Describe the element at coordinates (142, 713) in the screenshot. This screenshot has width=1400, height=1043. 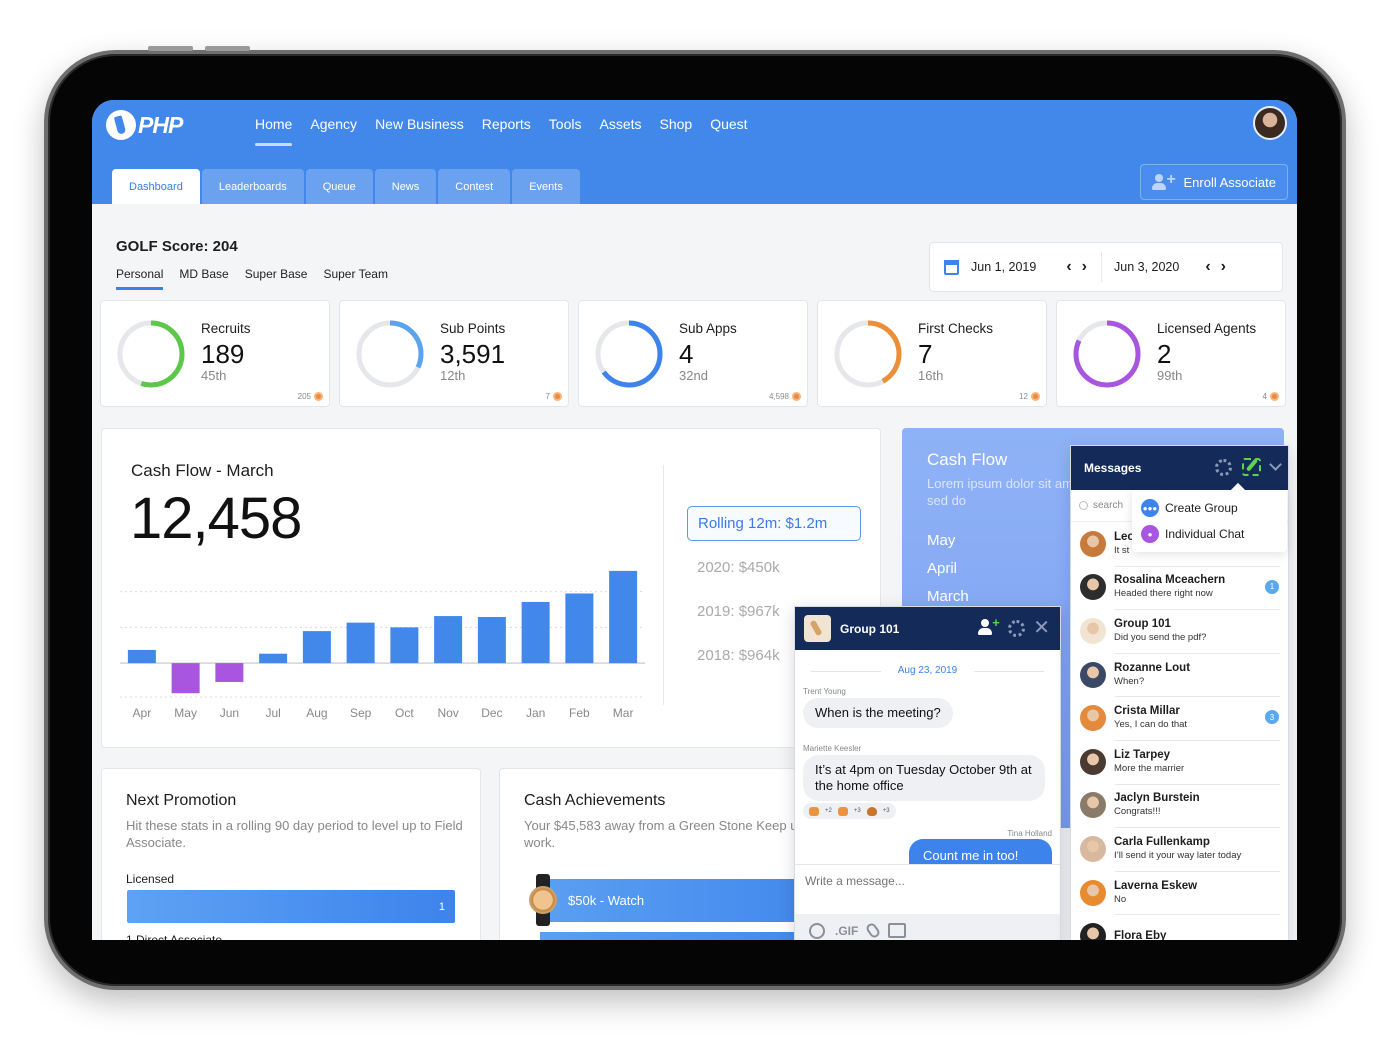
I see `x-tick-label: Apr` at that location.